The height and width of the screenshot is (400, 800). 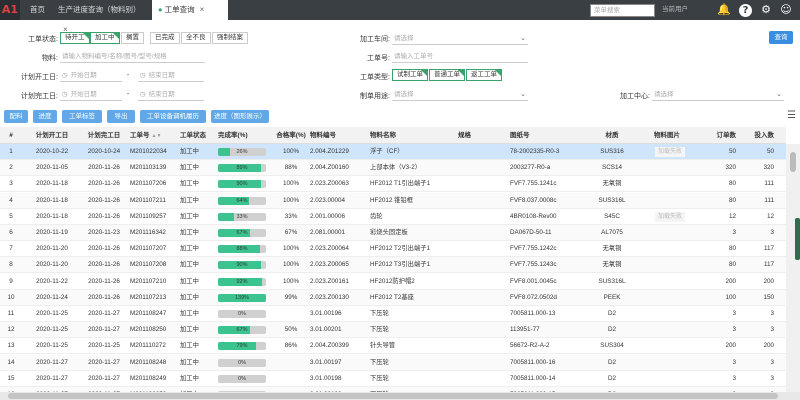 I want to click on cell-plan-end: 2020-11-23, so click(x=104, y=232).